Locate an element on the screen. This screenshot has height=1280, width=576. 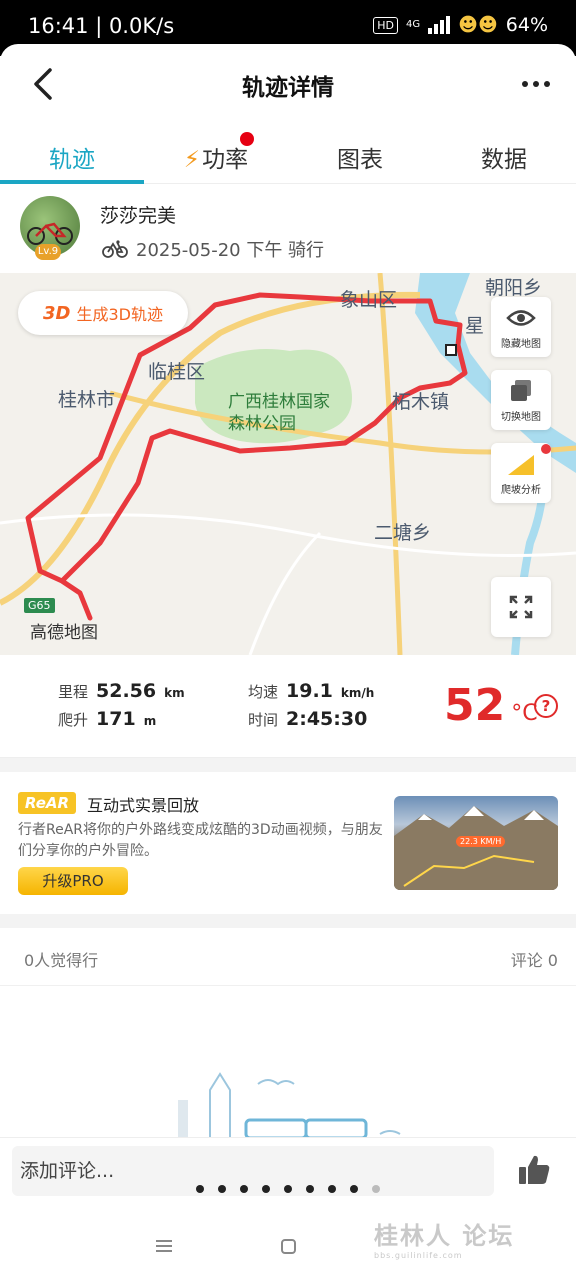
empty-comments-illustration is located at coordinates (289, 1105).